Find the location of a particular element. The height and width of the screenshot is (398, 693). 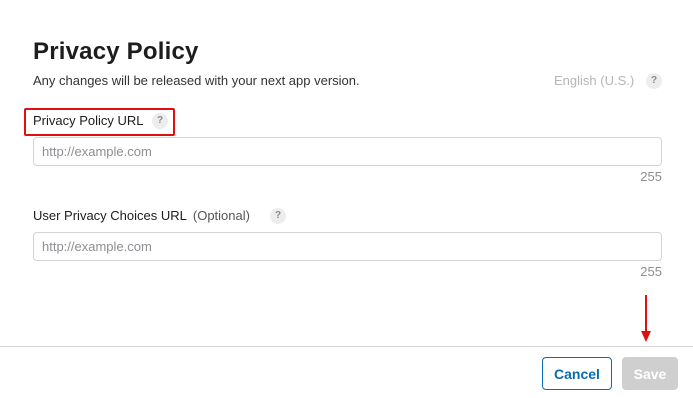

down-arrow-icon is located at coordinates (646, 318).